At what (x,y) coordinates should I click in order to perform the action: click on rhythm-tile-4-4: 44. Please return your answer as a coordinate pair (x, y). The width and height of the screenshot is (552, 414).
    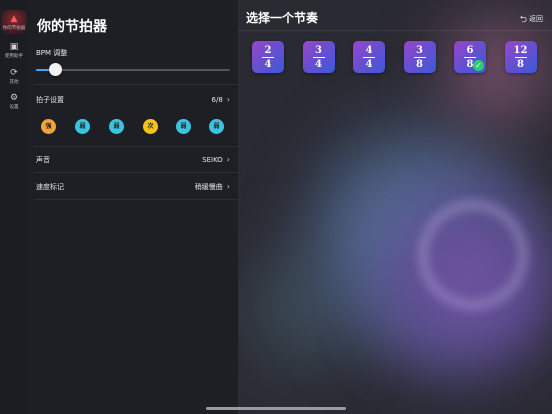
    Looking at the image, I should click on (369, 57).